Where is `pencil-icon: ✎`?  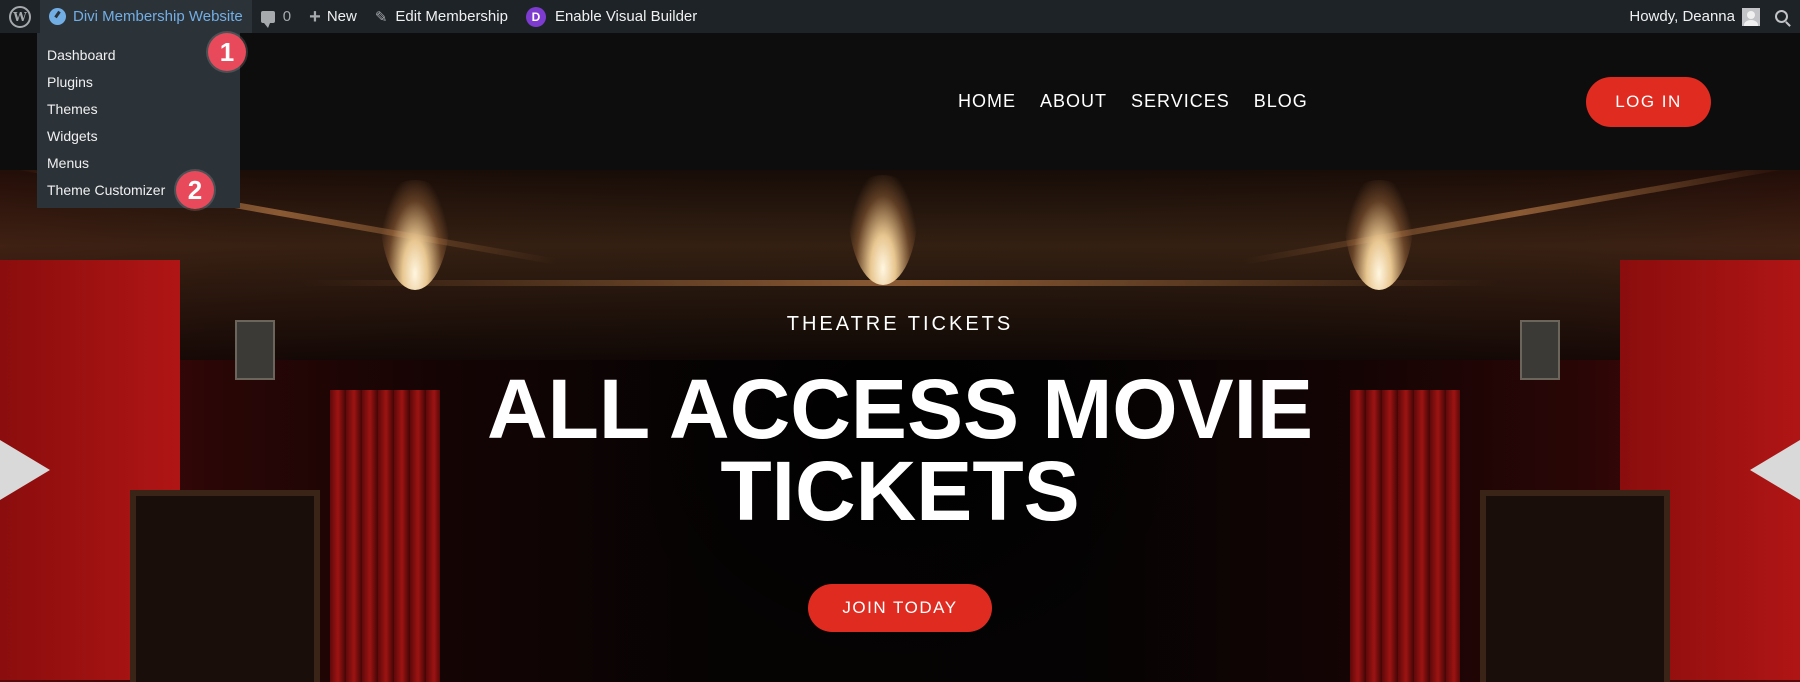 pencil-icon: ✎ is located at coordinates (381, 17).